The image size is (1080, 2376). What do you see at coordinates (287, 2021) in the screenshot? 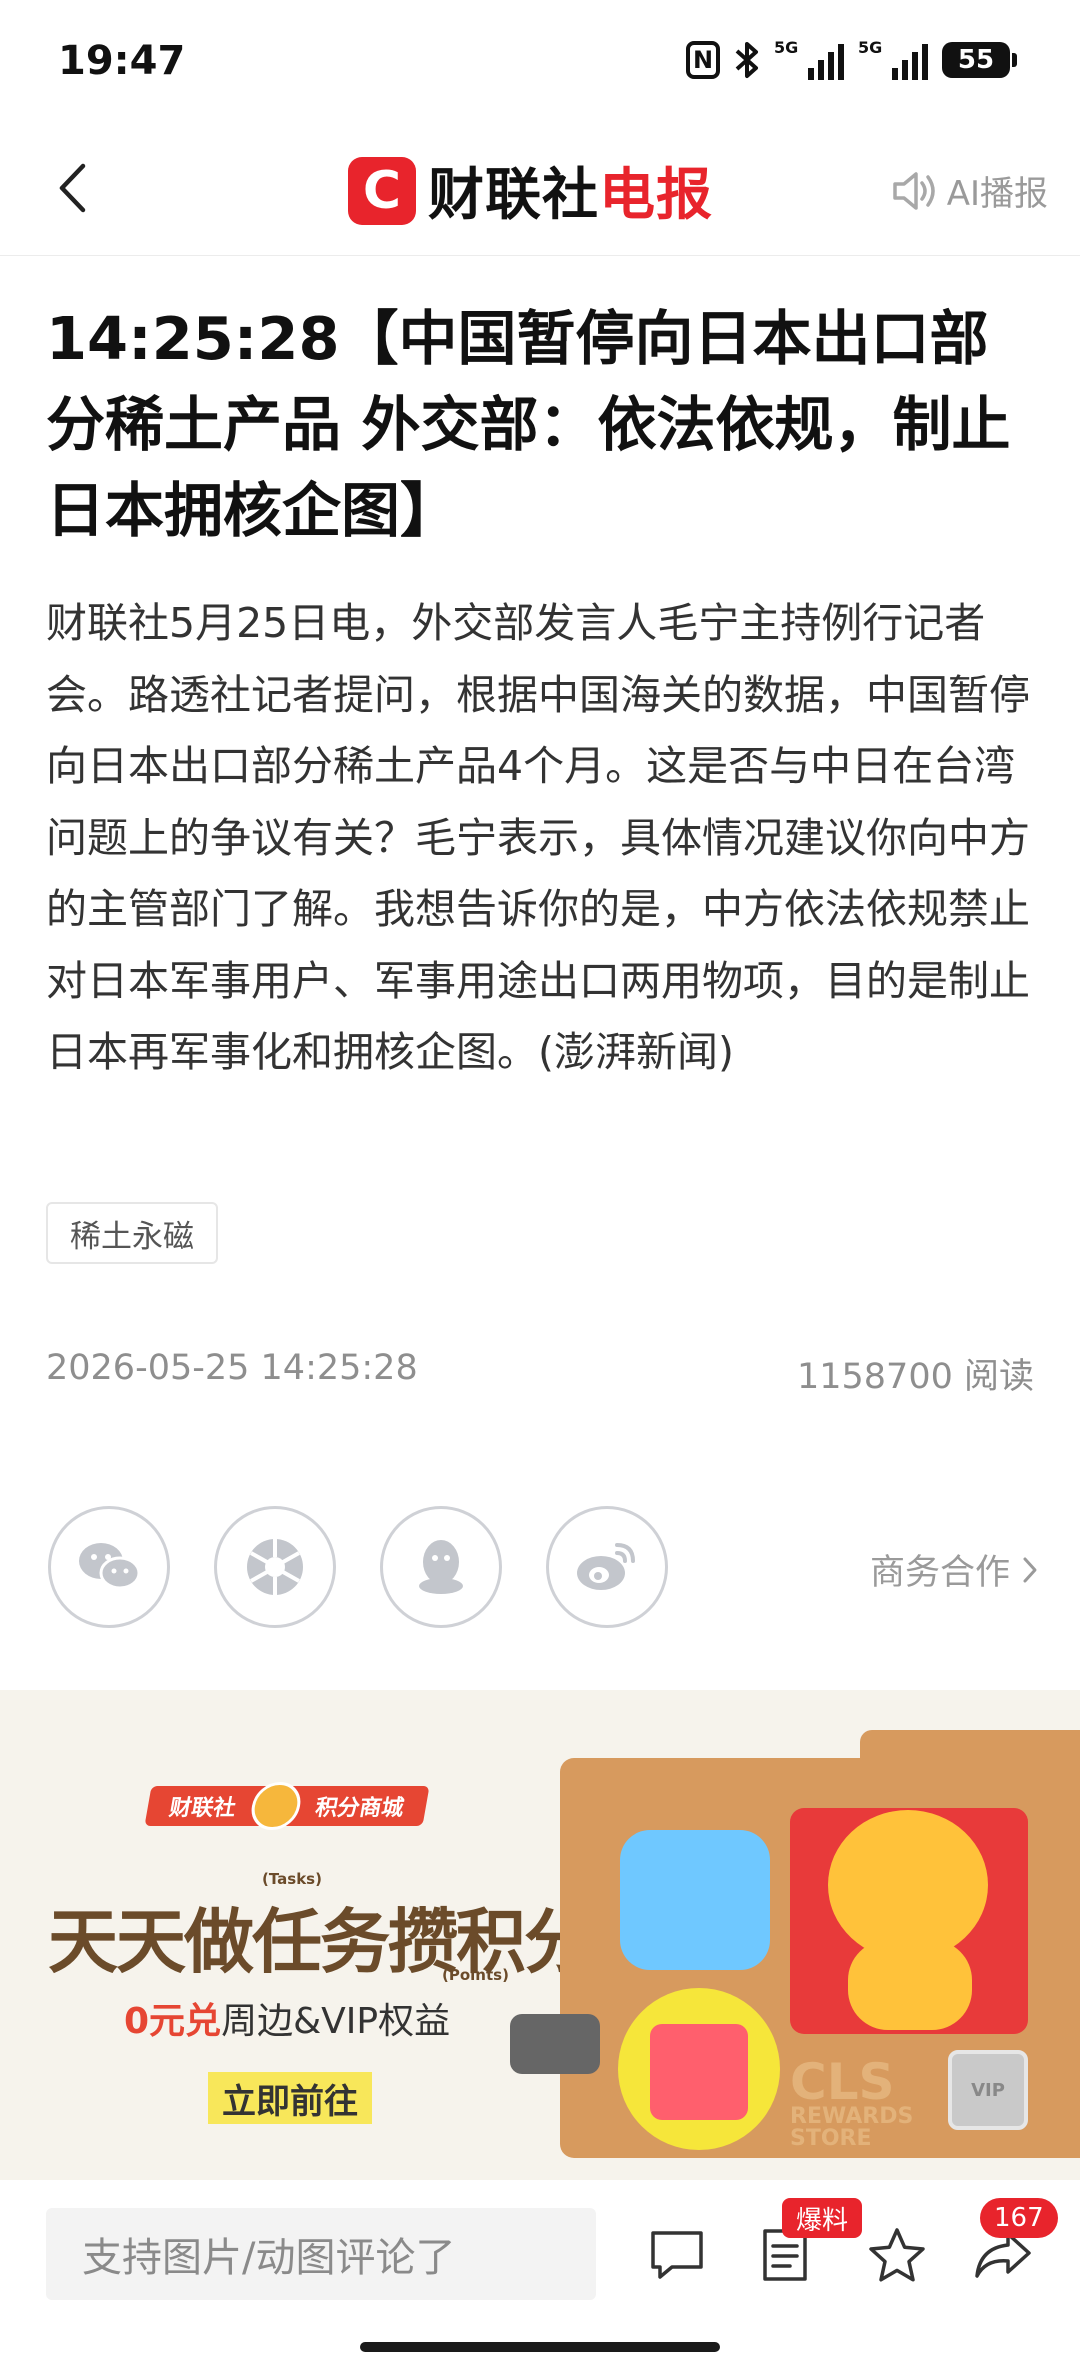
I see `banner-subtitle: 0元兑周边&VIP权益` at bounding box center [287, 2021].